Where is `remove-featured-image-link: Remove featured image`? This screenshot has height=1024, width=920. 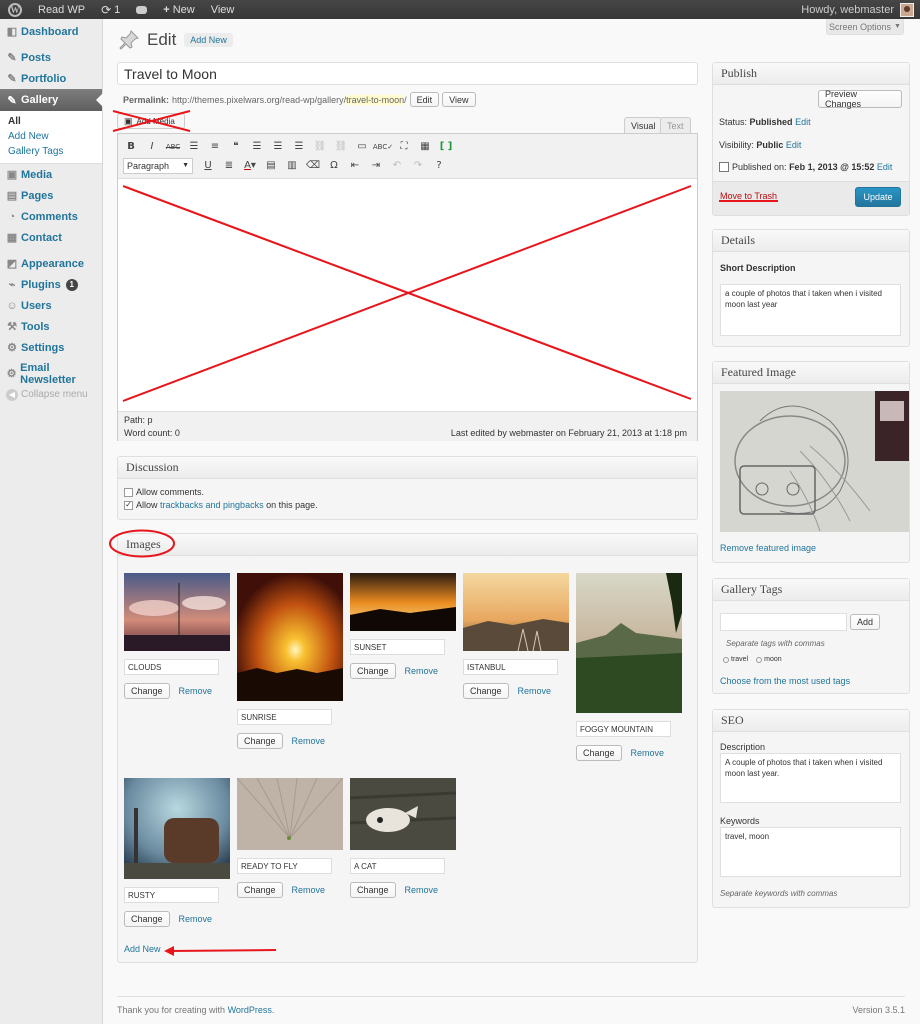
remove-featured-image-link: Remove featured image is located at coordinates (768, 548).